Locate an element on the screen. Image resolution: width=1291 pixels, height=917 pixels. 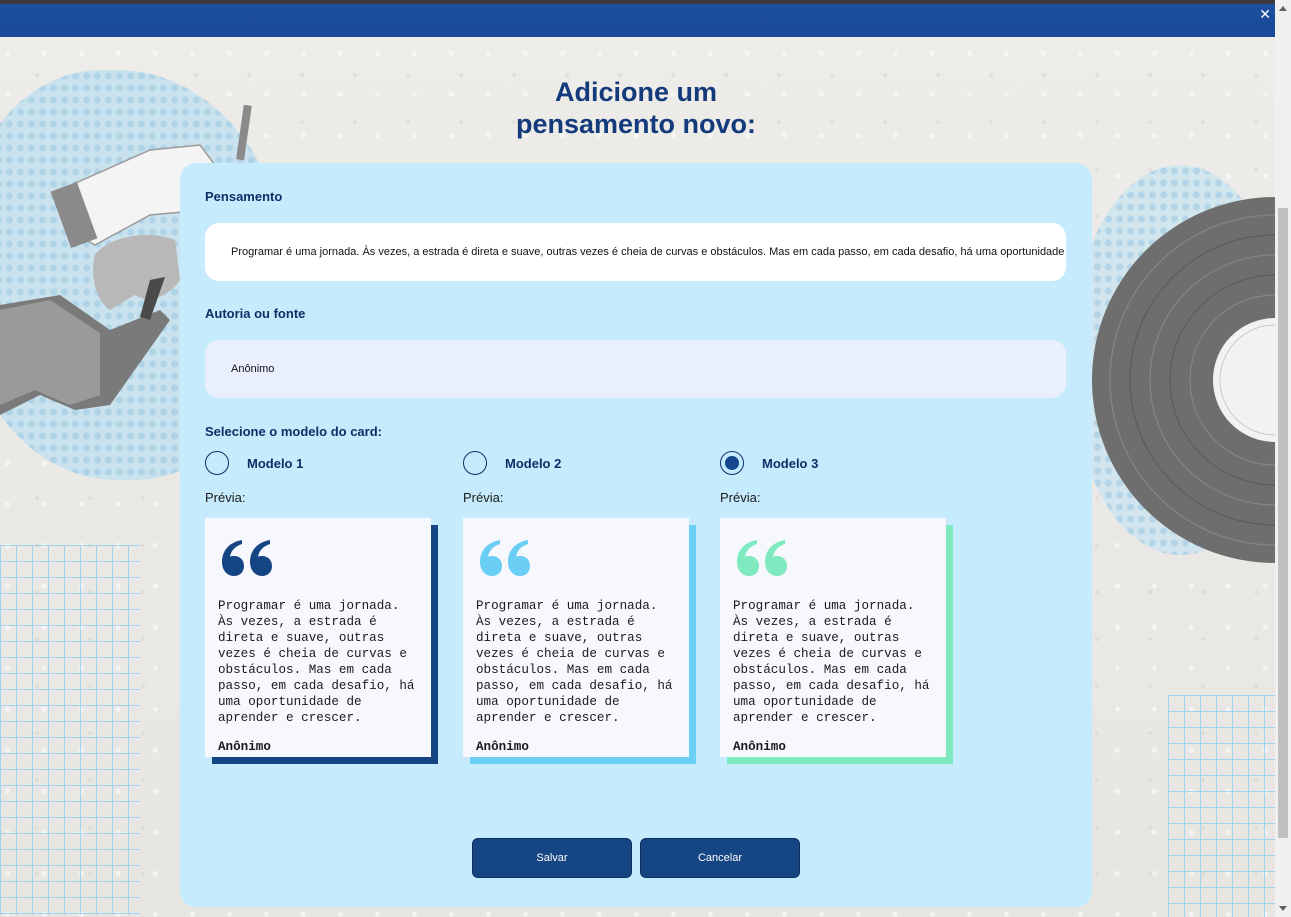
model-2-radio is located at coordinates (475, 463).